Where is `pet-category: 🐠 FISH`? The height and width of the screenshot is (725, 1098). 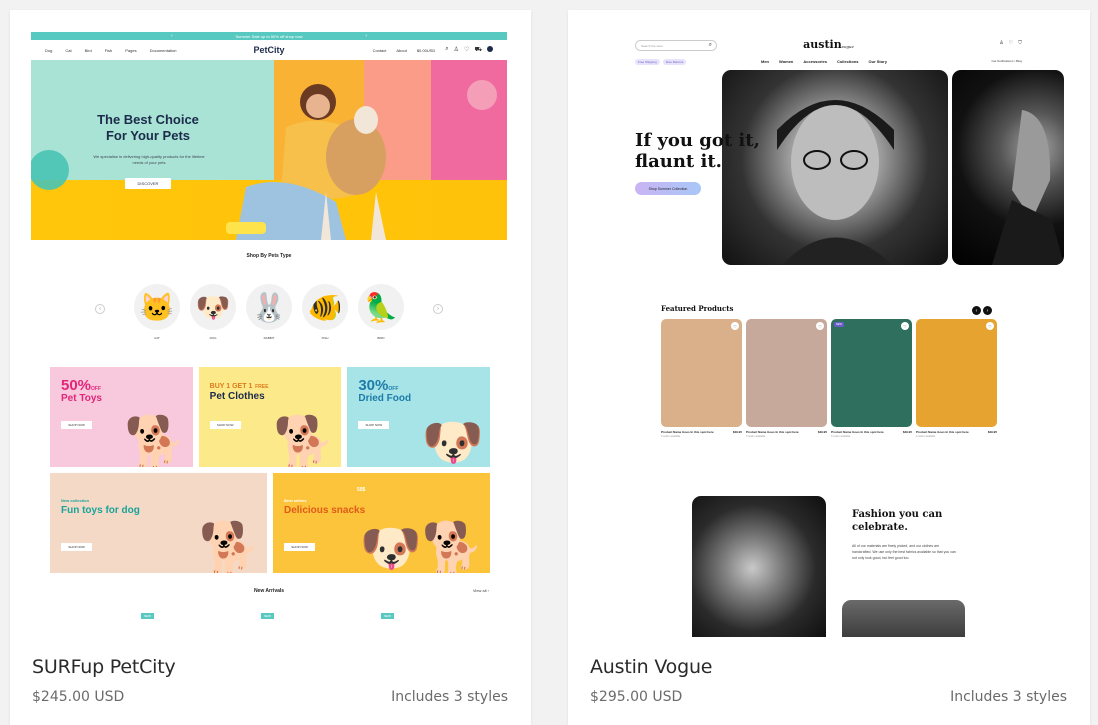
pet-category: 🐠 FISH is located at coordinates (325, 312).